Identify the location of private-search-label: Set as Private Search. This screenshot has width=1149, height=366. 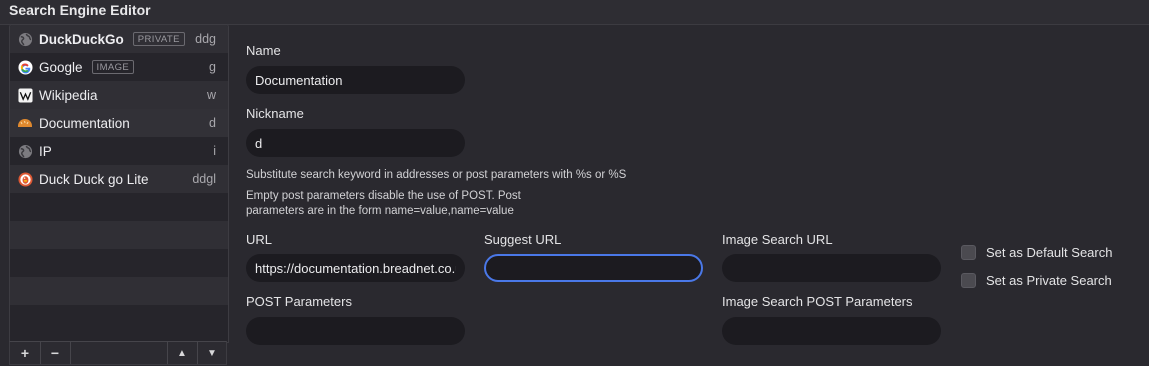
(1049, 280).